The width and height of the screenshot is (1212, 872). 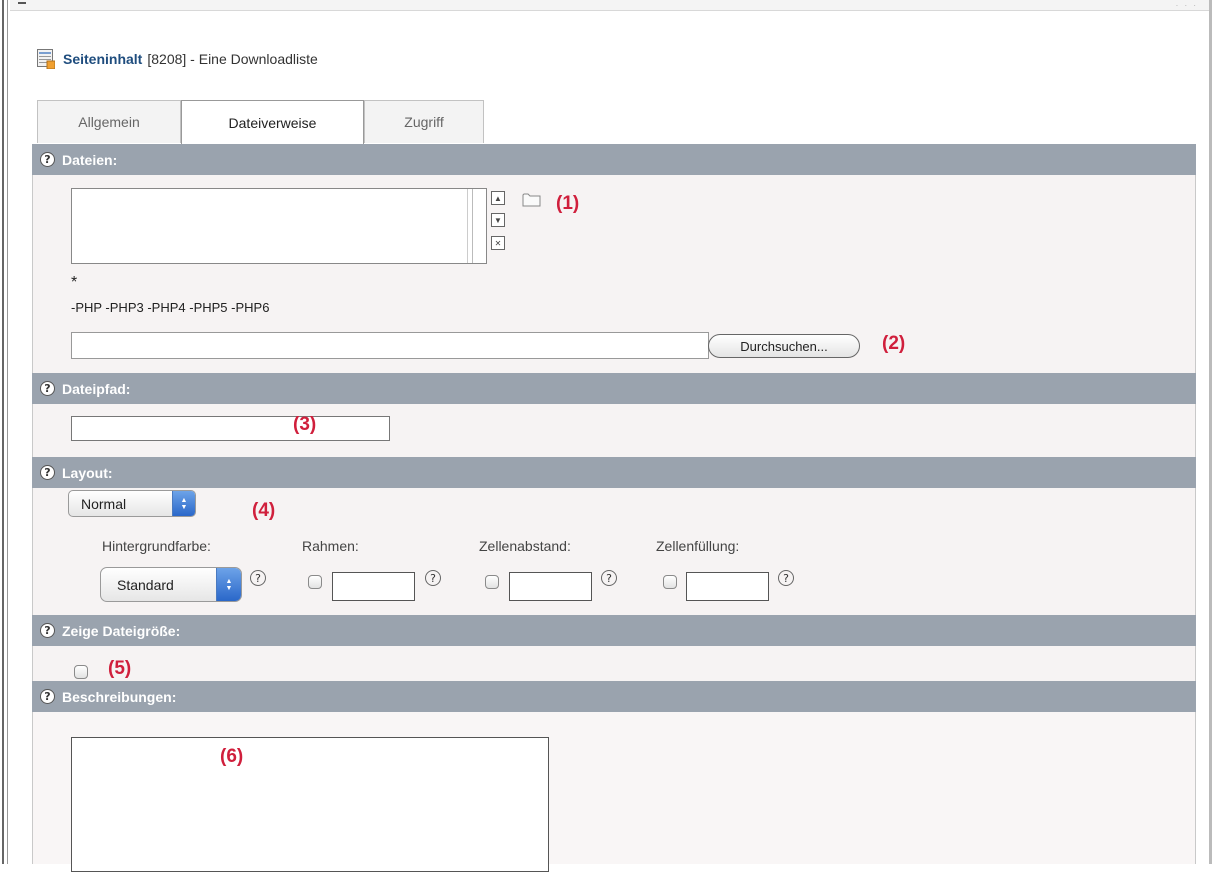 I want to click on upload-file-input, so click(x=390, y=345).